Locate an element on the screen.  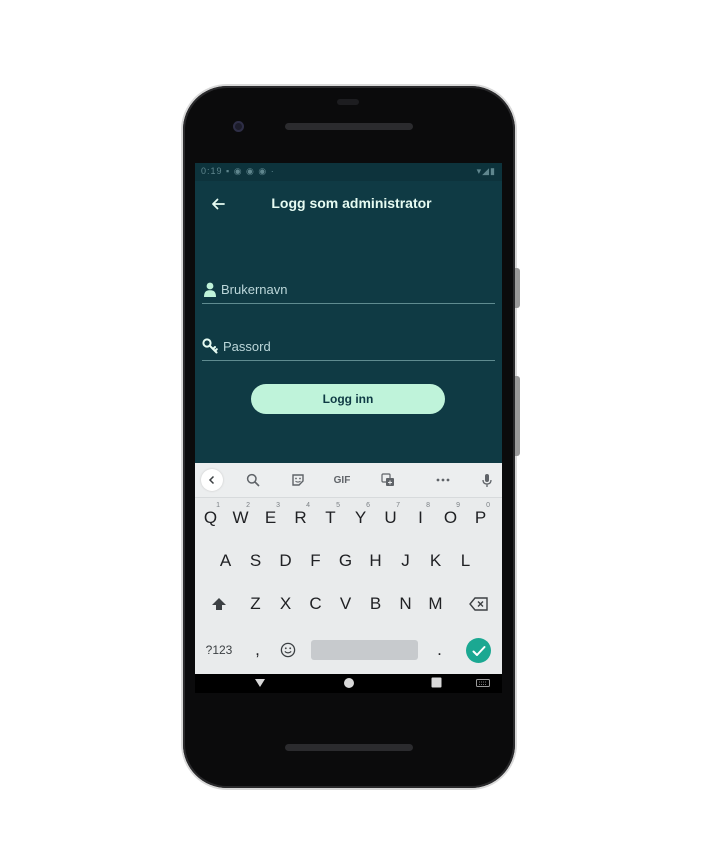
period-key: . is located at coordinates (439, 650).